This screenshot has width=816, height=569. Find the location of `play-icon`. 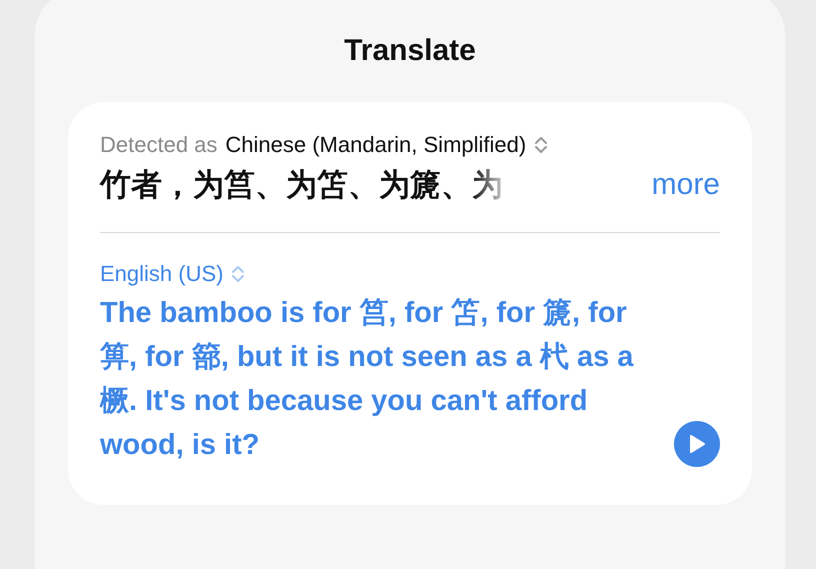

play-icon is located at coordinates (697, 444).